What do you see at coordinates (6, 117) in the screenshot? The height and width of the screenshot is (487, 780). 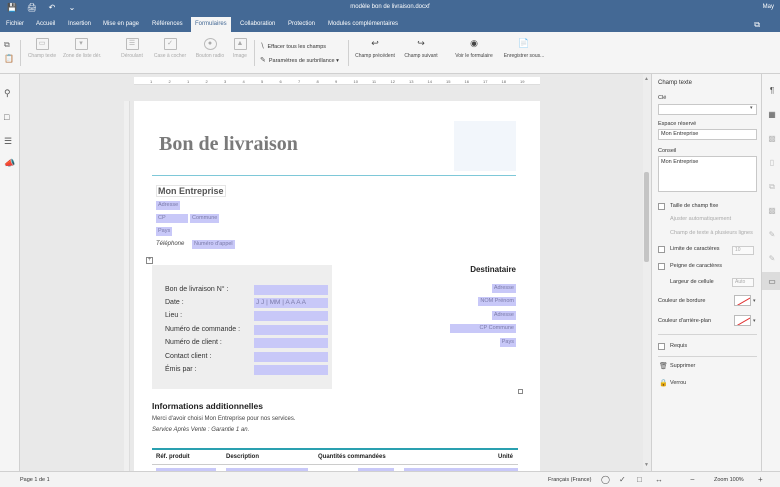 I see `comments-icon: □` at bounding box center [6, 117].